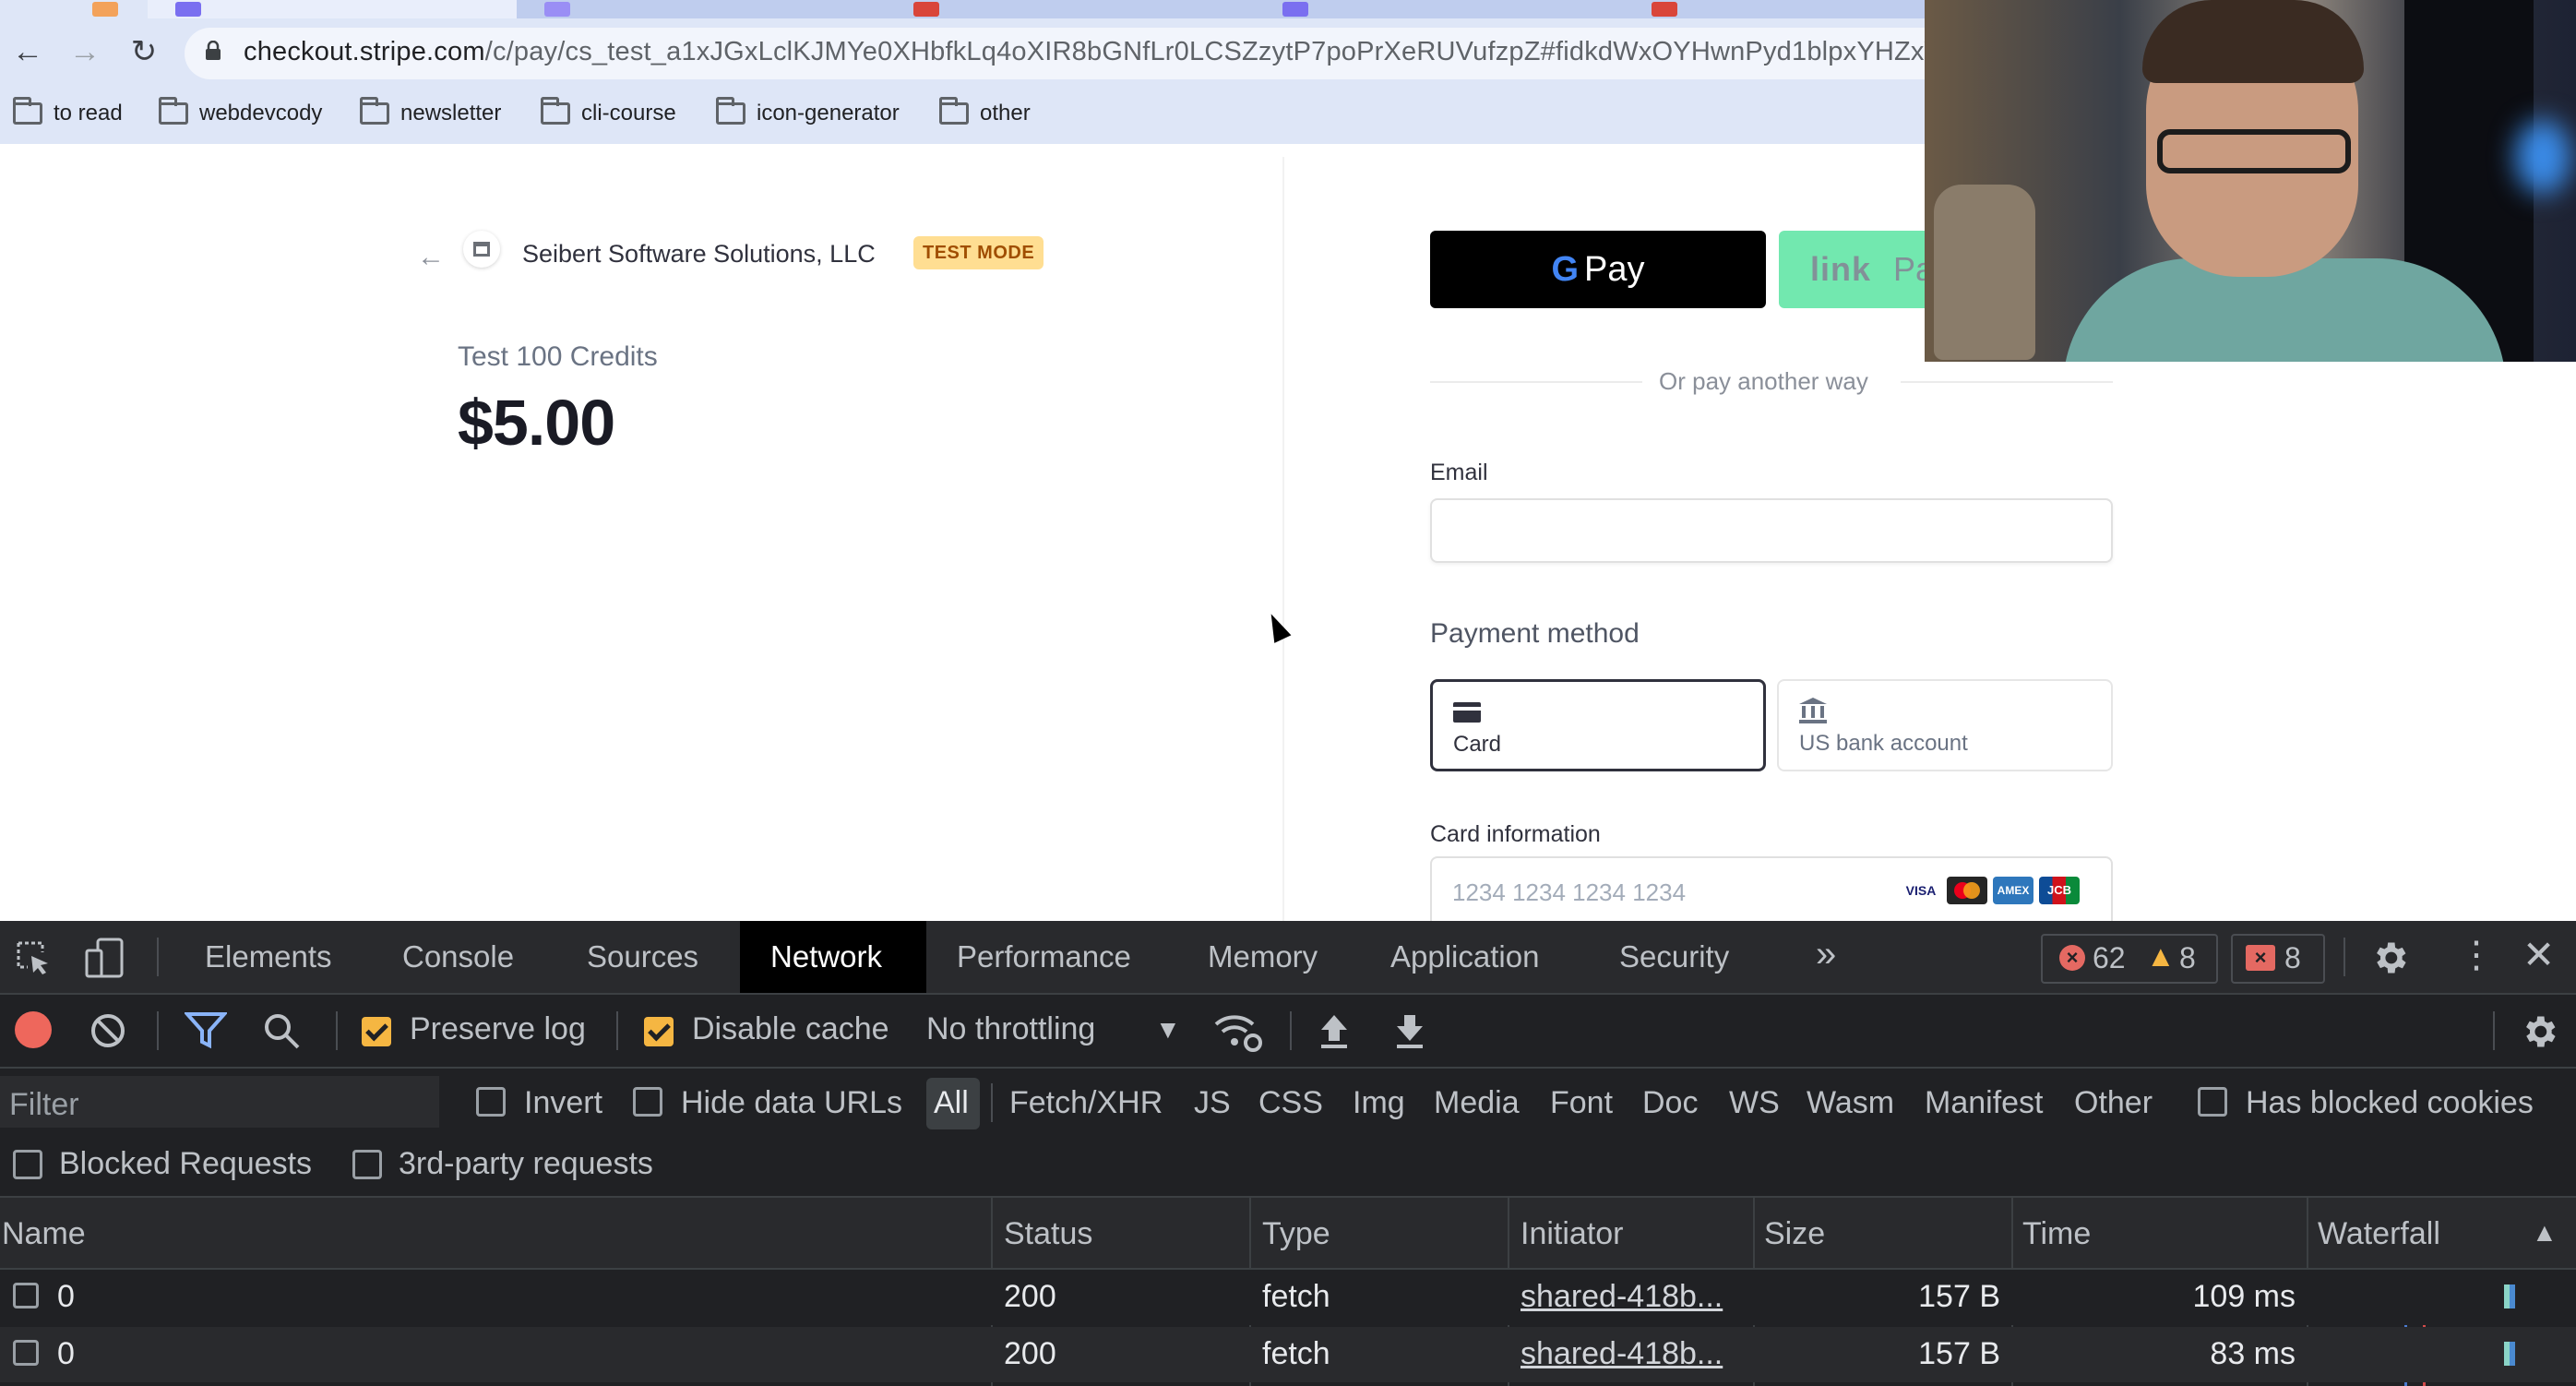 This screenshot has height=1386, width=2576. What do you see at coordinates (44, 1234) in the screenshot?
I see `column-header-name: Name` at bounding box center [44, 1234].